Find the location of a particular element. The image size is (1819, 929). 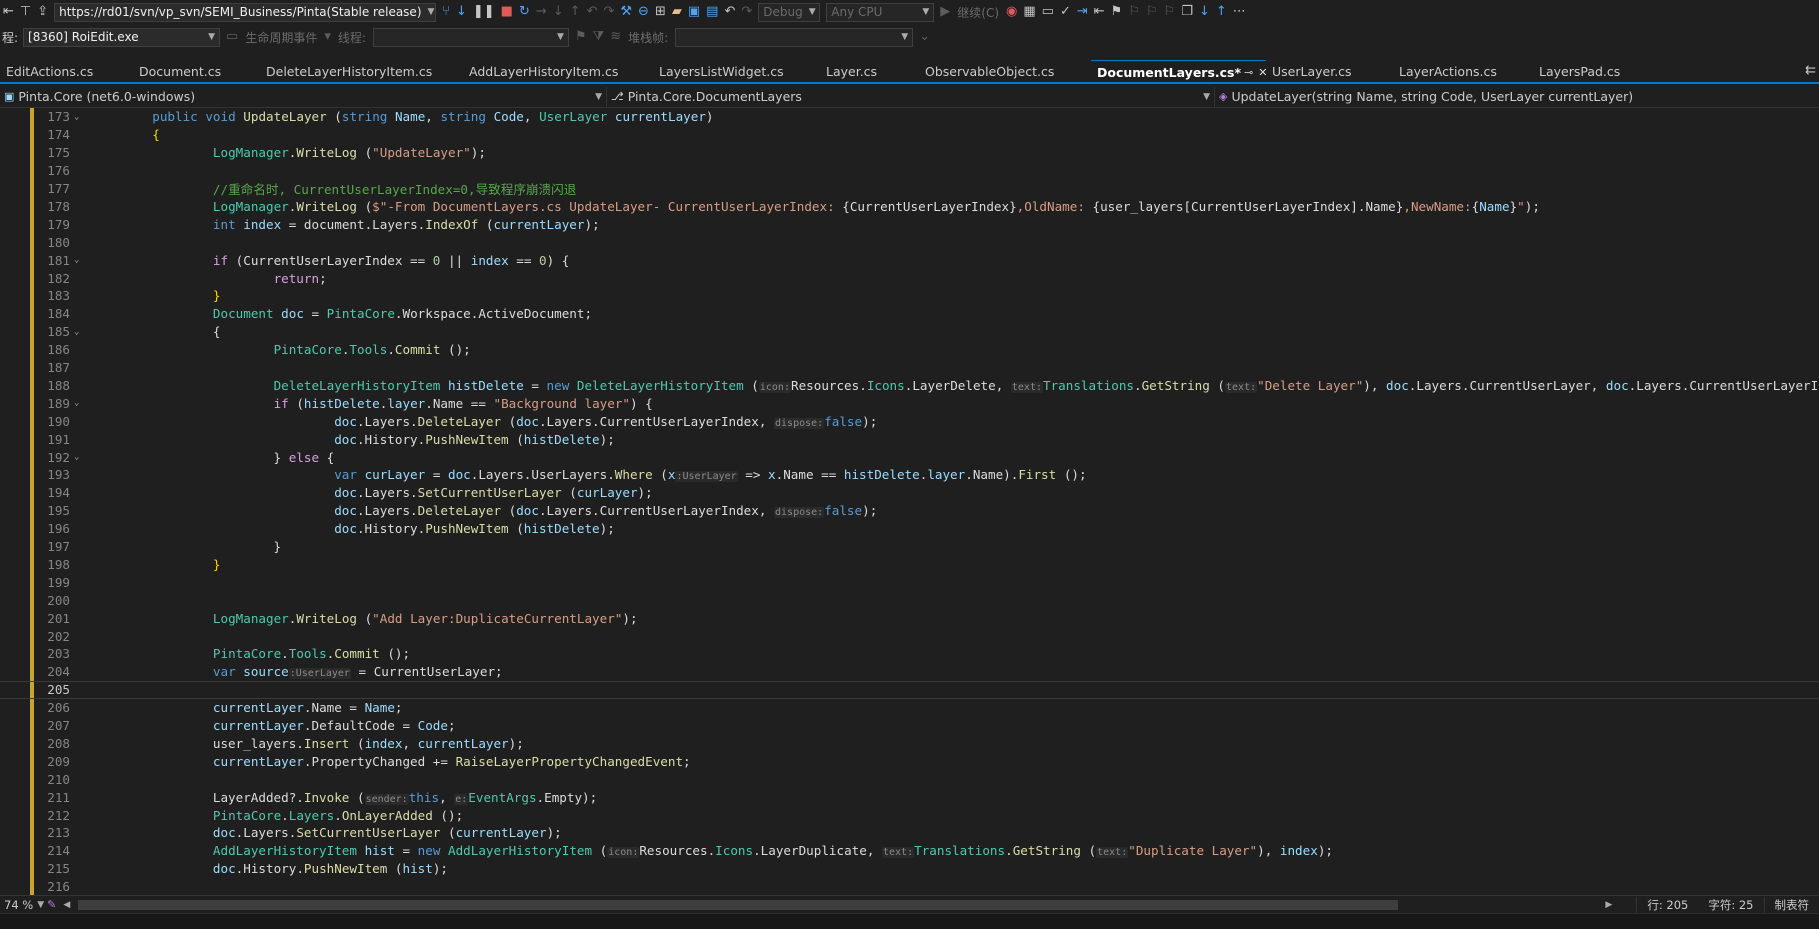

window-icon: ❐ is located at coordinates (1187, 12).